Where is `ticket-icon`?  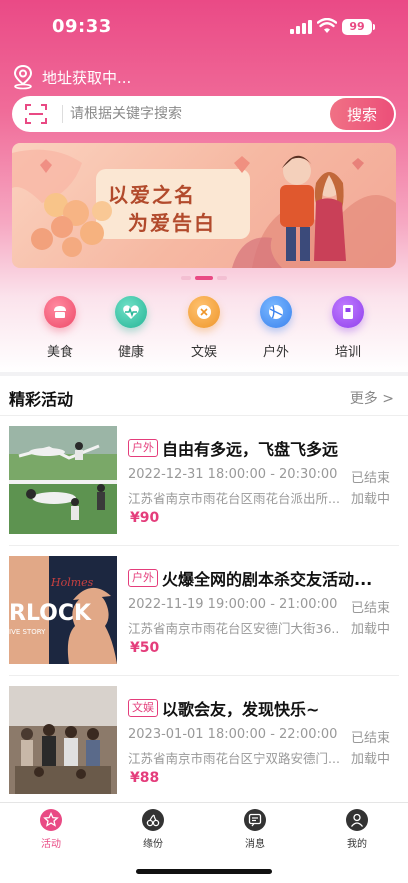
ticket-icon is located at coordinates (204, 312).